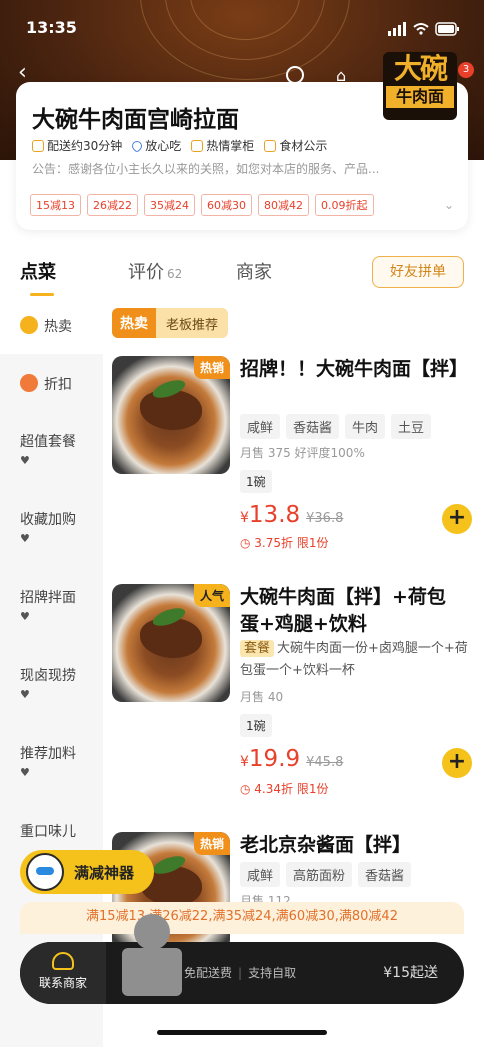 The image size is (484, 1047). I want to click on dish-image: 人气, so click(171, 643).